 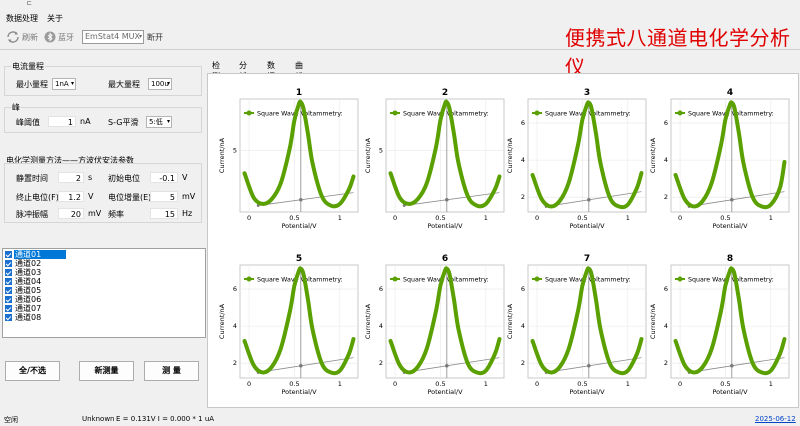 I want to click on pulse-unit: mV, so click(x=95, y=213).